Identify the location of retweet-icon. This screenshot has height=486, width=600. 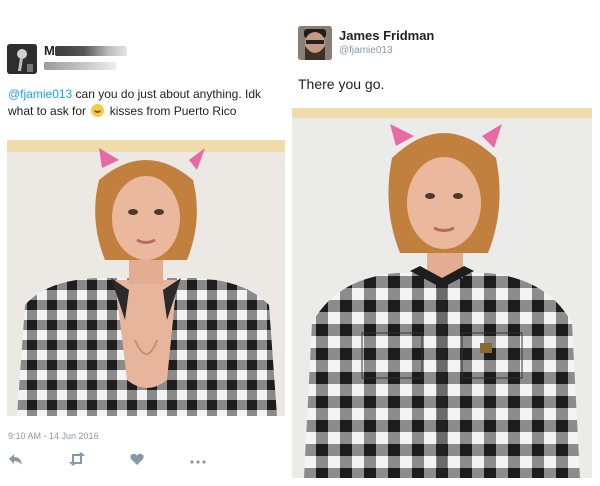
(80, 462).